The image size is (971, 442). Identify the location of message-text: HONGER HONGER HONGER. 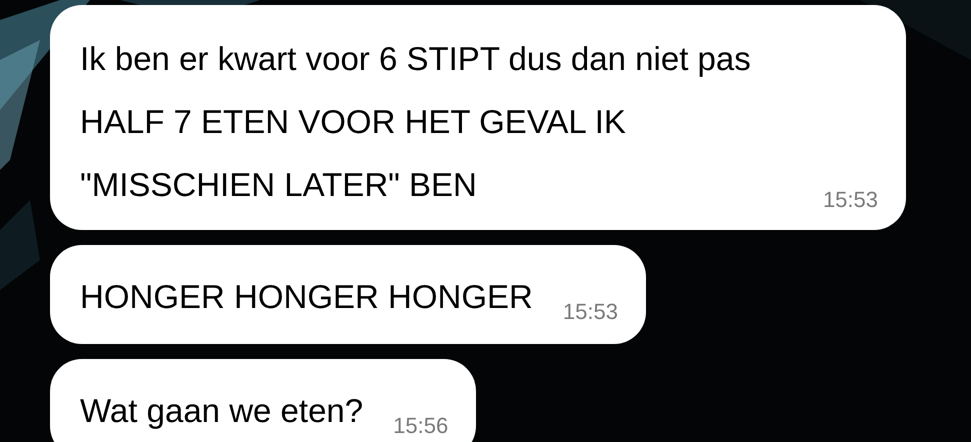
(306, 297).